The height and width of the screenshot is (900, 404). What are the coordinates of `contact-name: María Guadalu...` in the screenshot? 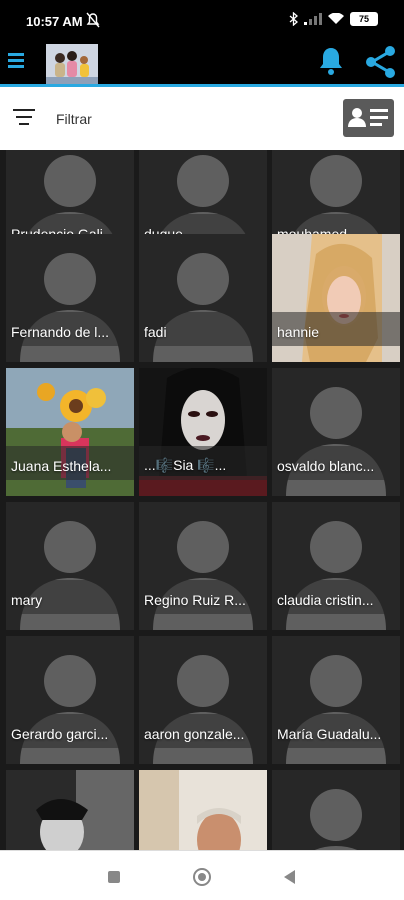 It's located at (329, 734).